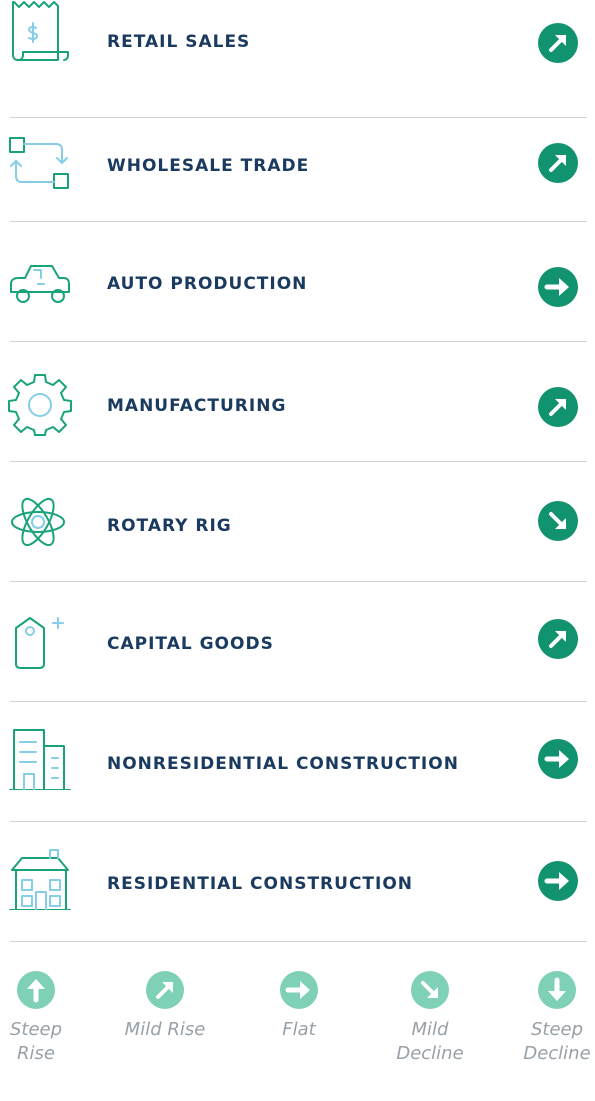 The image size is (595, 1101). Describe the element at coordinates (197, 406) in the screenshot. I see `indicator-label: MANUFACTURING` at that location.